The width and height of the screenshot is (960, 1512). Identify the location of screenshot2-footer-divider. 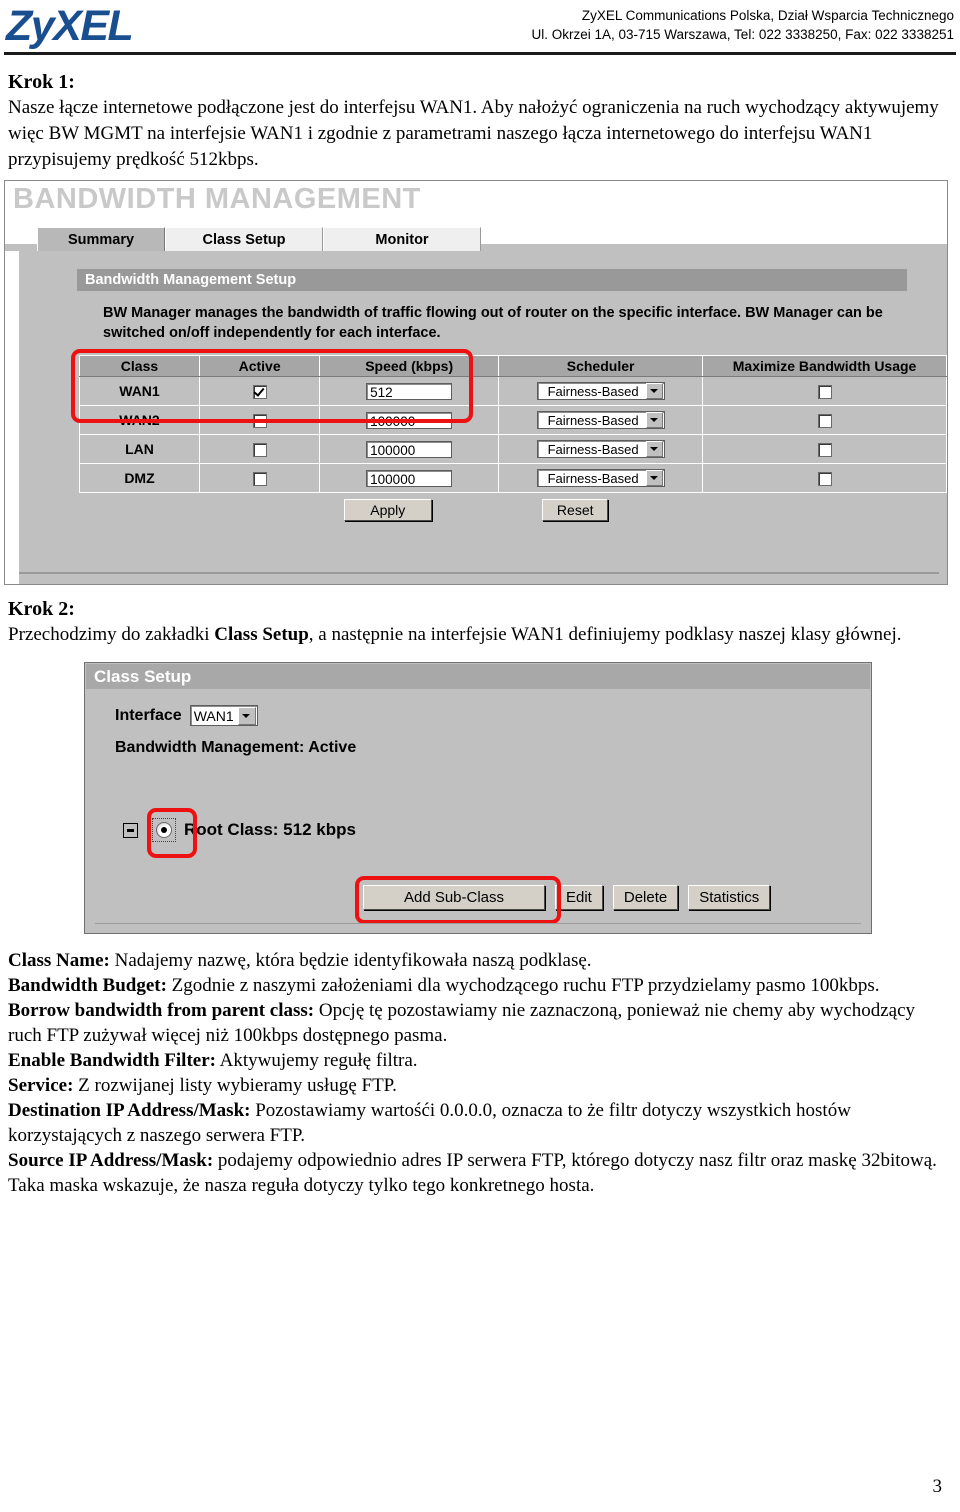
(478, 923).